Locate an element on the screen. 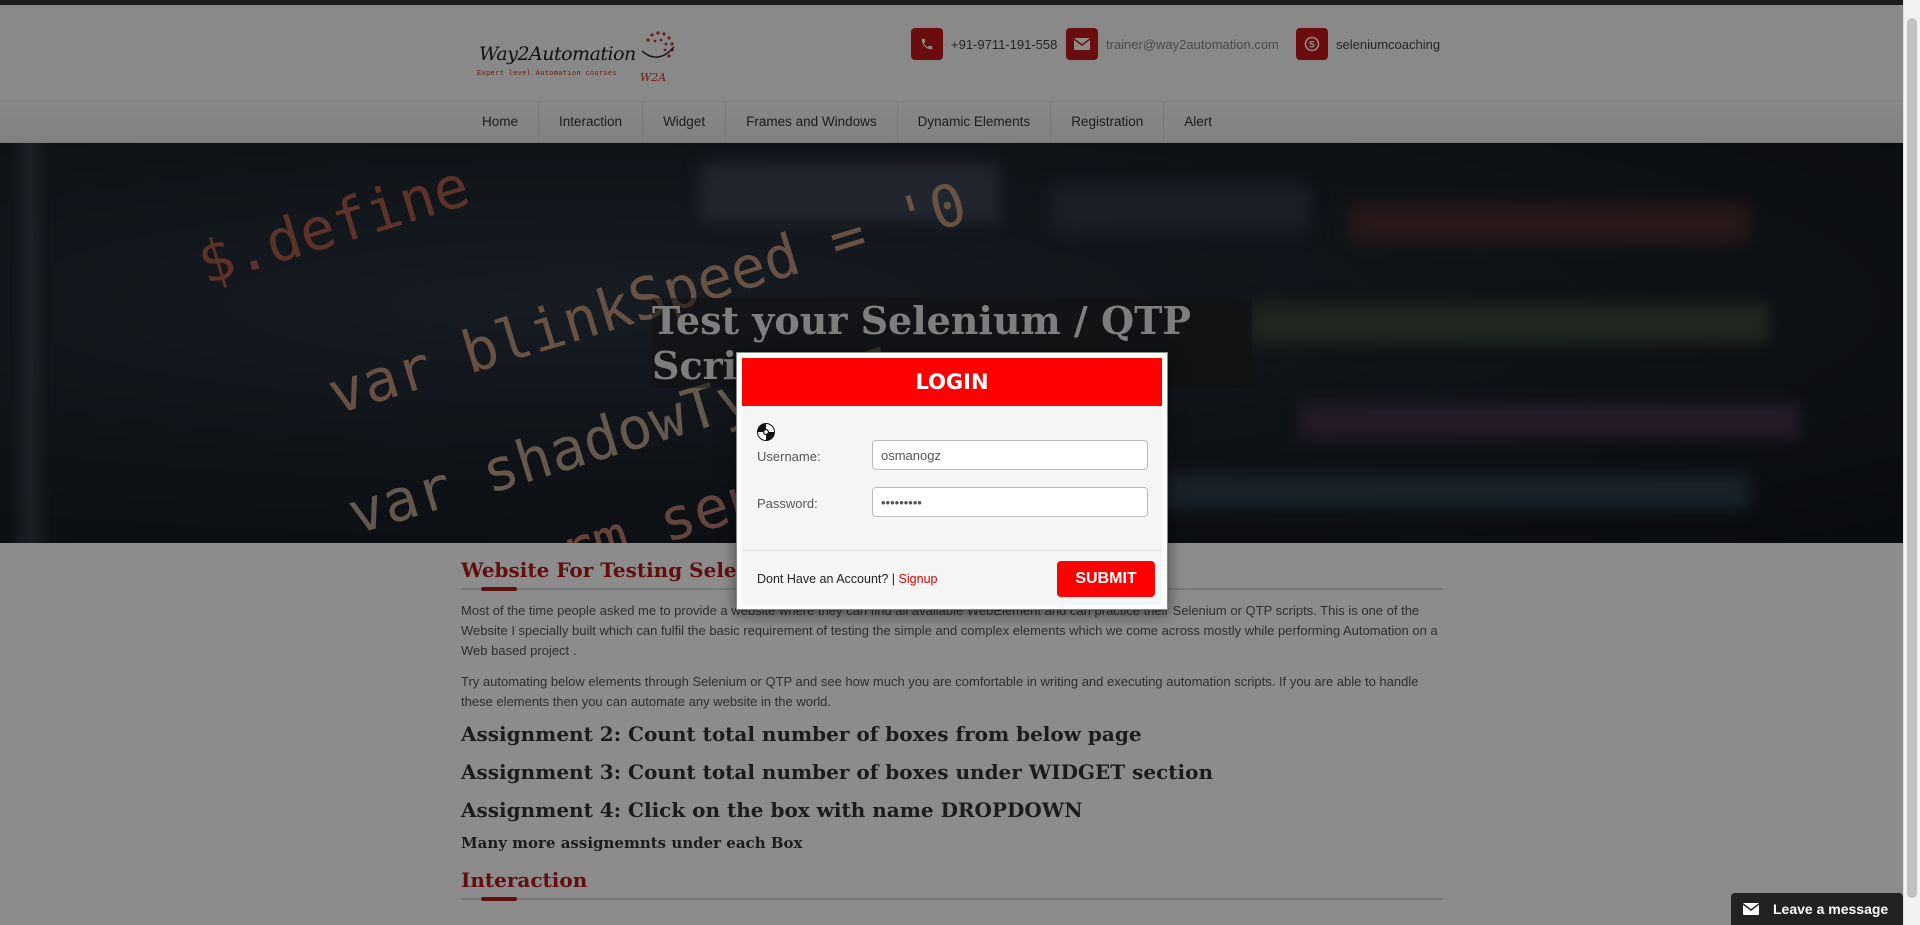  password-input is located at coordinates (1010, 502).